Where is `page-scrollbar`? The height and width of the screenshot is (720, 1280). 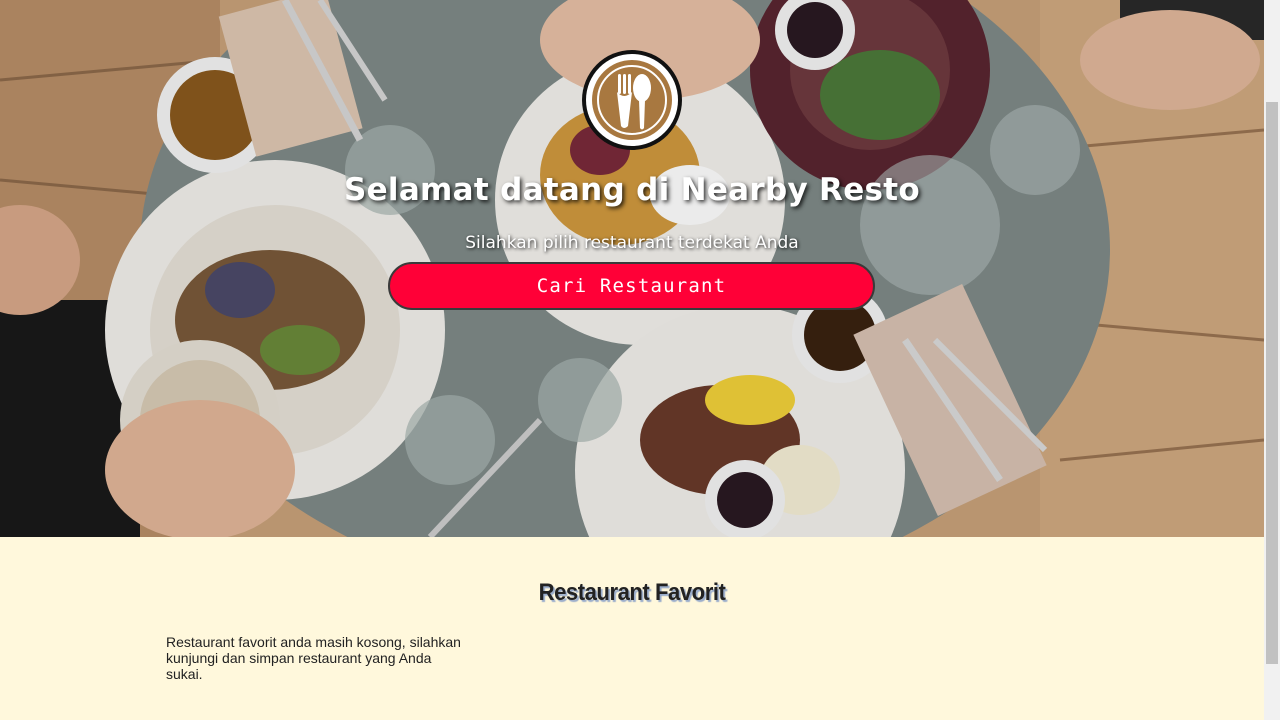 page-scrollbar is located at coordinates (1272, 360).